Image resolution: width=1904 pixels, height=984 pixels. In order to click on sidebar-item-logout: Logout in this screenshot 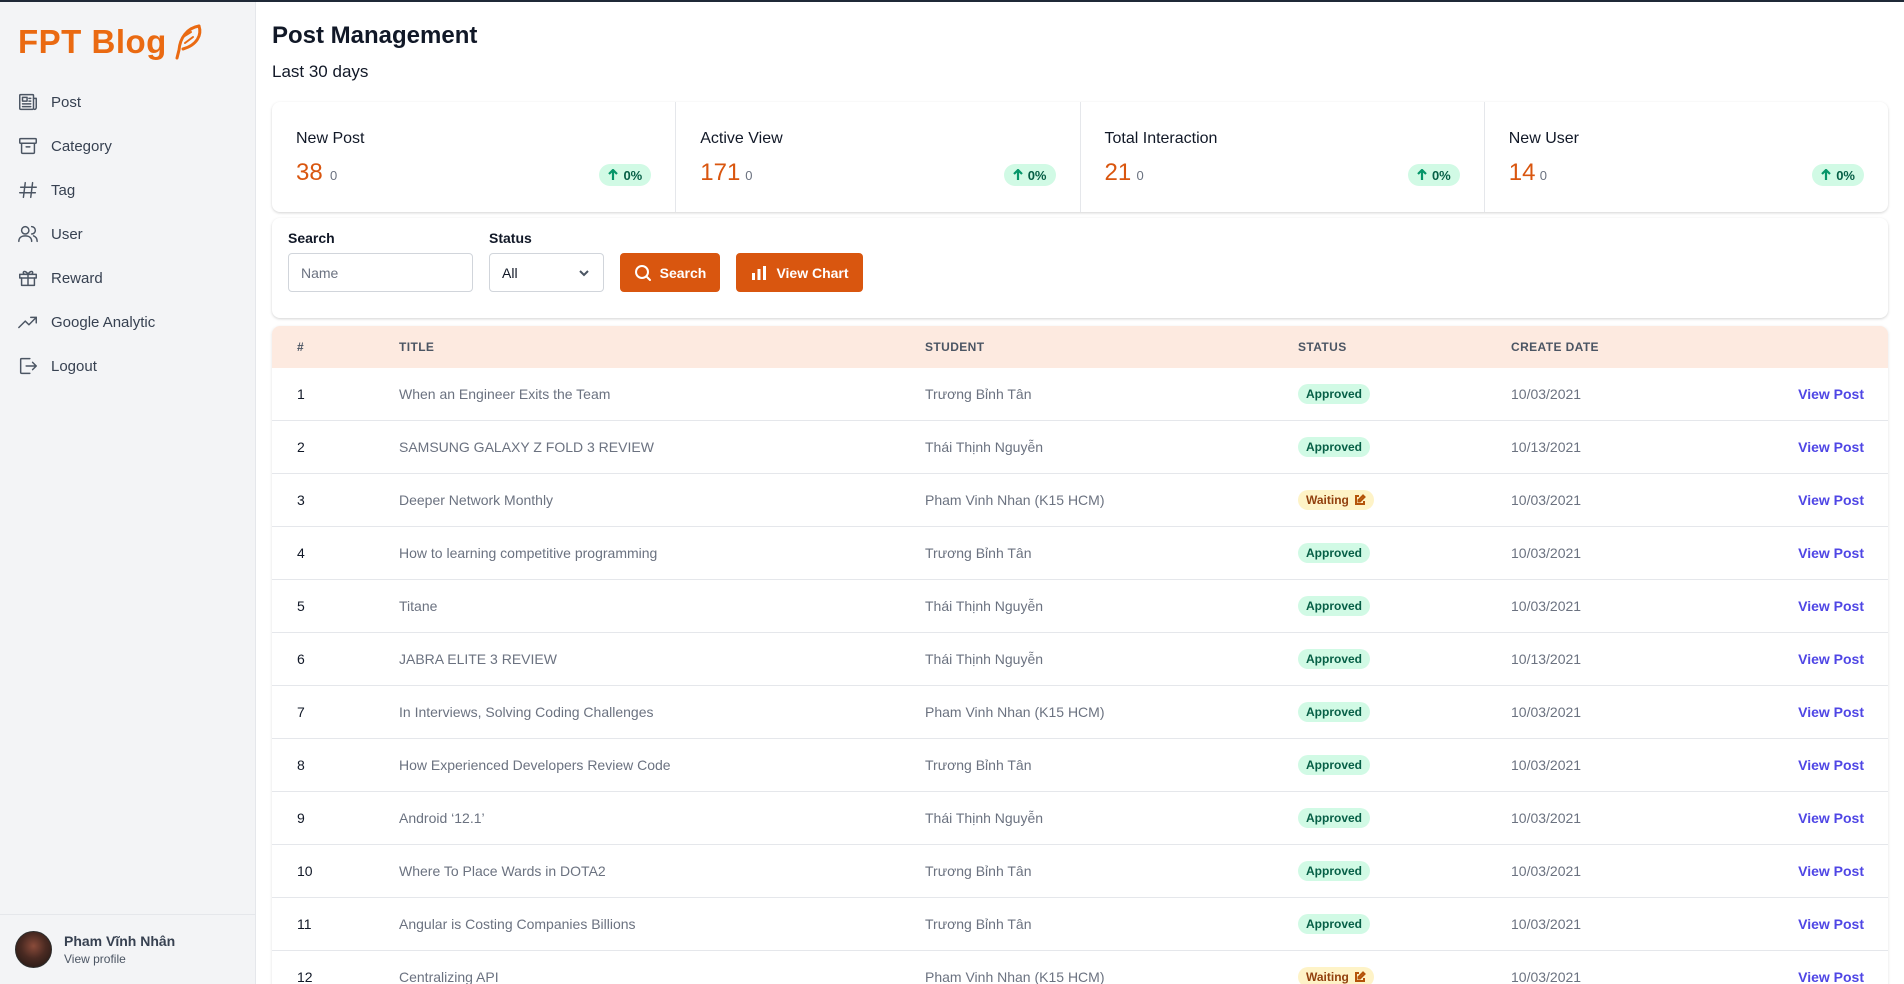, I will do `click(128, 366)`.